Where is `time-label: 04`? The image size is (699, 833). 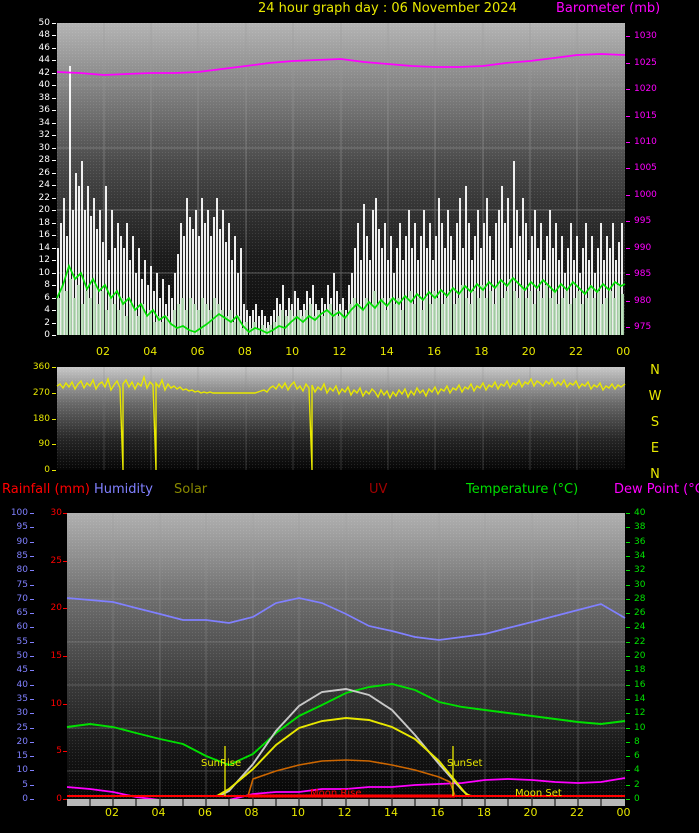 time-label: 04 is located at coordinates (150, 351).